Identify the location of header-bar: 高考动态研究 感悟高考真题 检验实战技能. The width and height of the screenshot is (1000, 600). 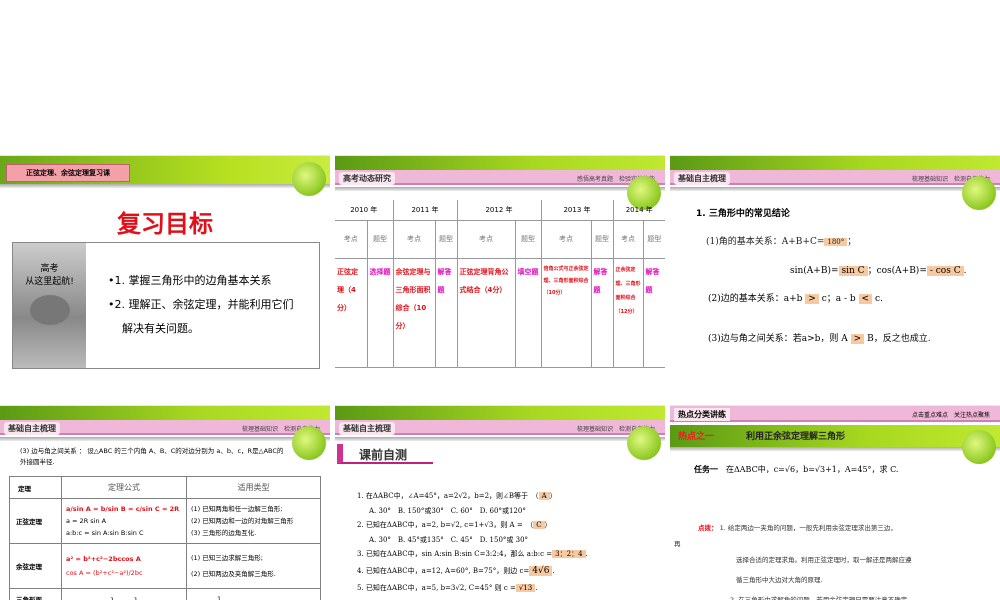
(500, 177).